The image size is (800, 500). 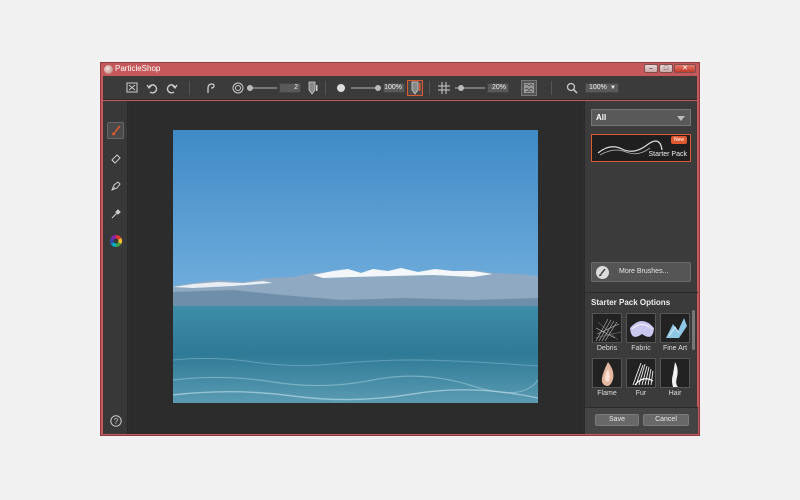 I want to click on maximize-button: □, so click(x=666, y=68).